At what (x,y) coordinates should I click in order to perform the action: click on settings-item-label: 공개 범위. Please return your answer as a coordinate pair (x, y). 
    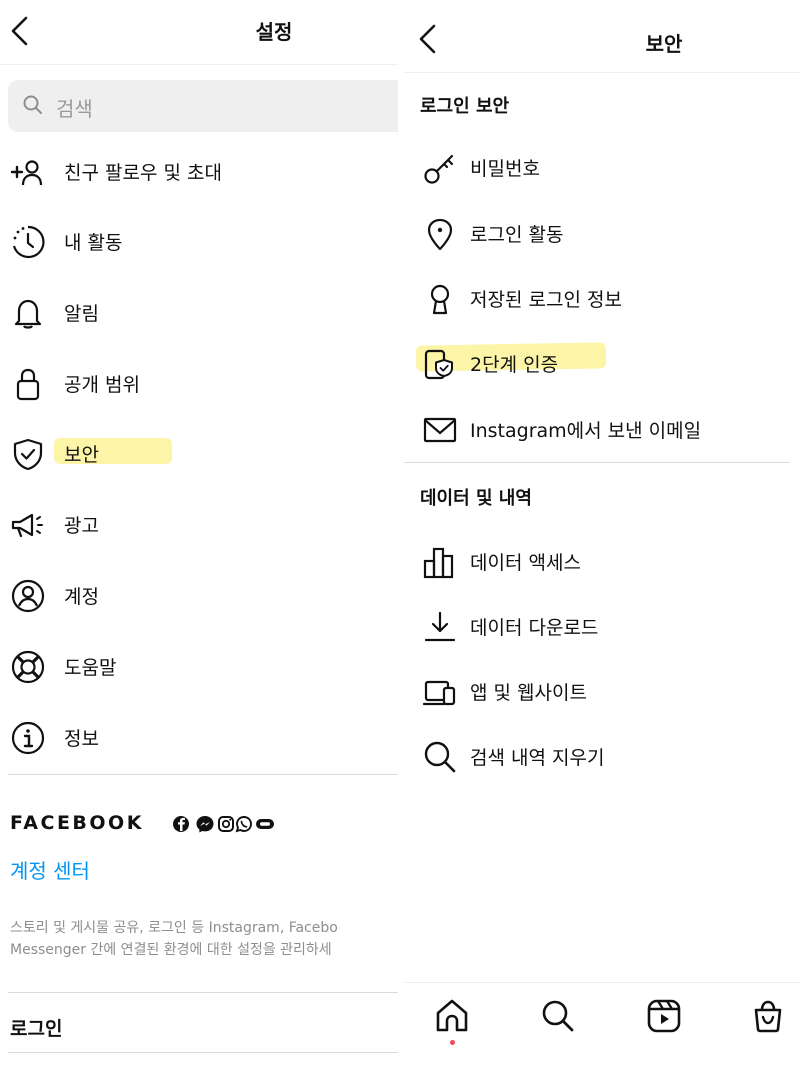
    Looking at the image, I should click on (102, 385).